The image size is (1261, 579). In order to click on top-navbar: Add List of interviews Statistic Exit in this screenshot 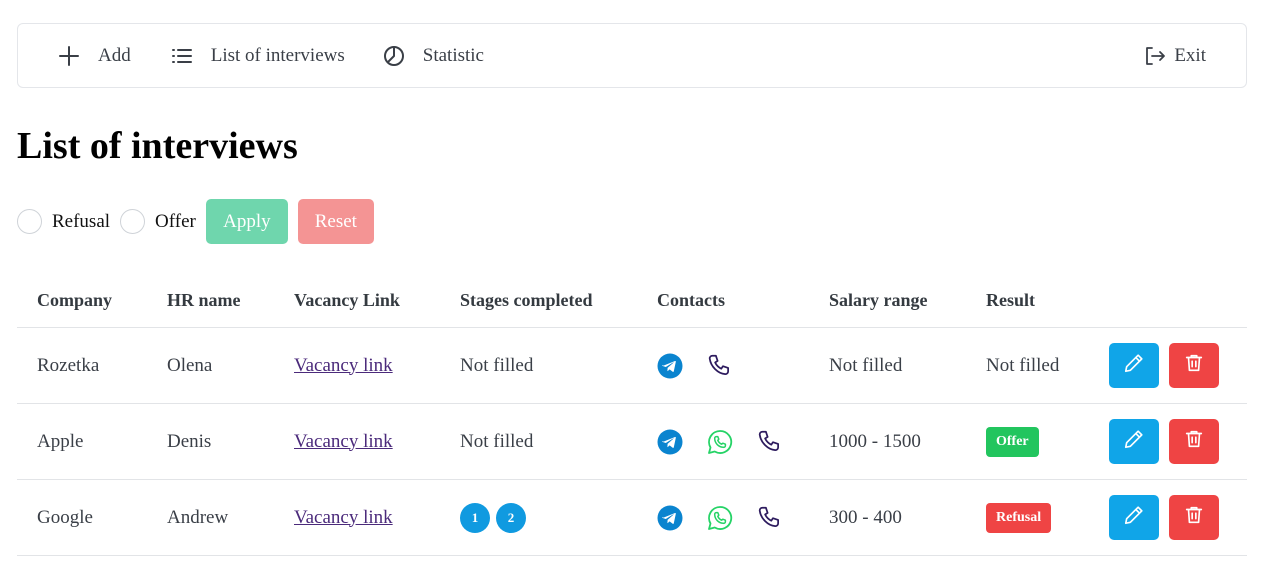, I will do `click(632, 55)`.